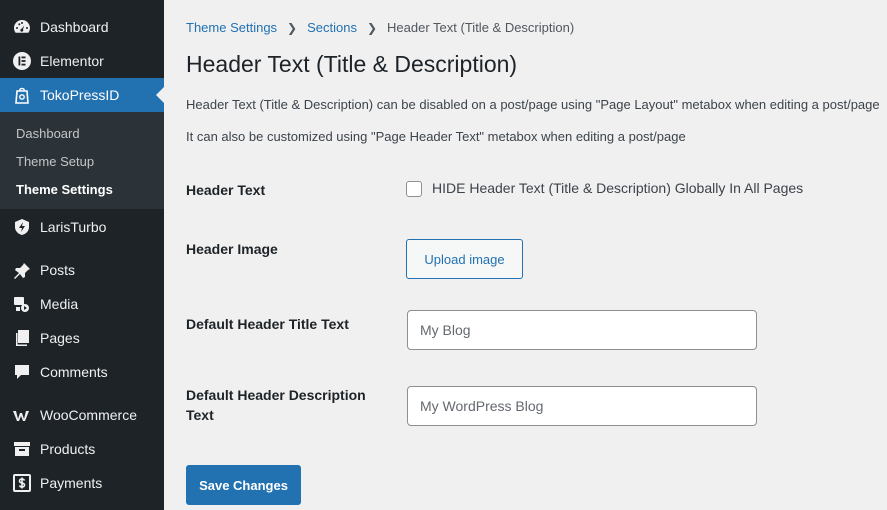  Describe the element at coordinates (59, 304) in the screenshot. I see `menu-label: Media` at that location.